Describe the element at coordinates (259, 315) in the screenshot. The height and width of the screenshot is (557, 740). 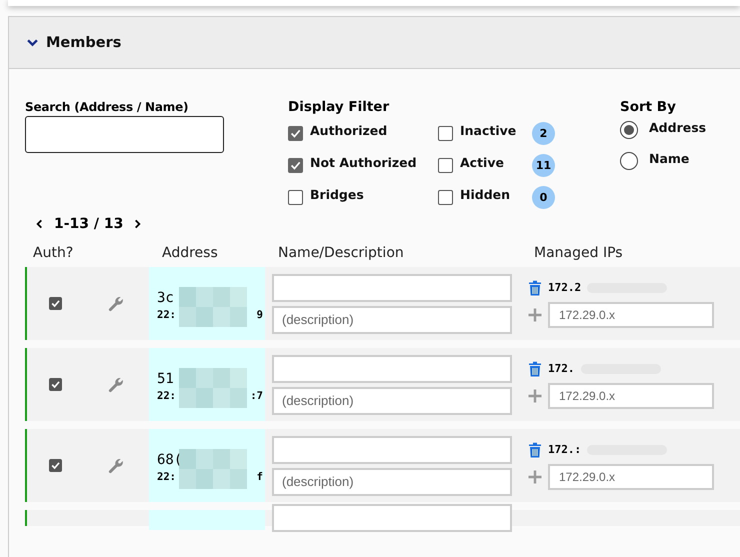
I see `address-text: 9` at that location.